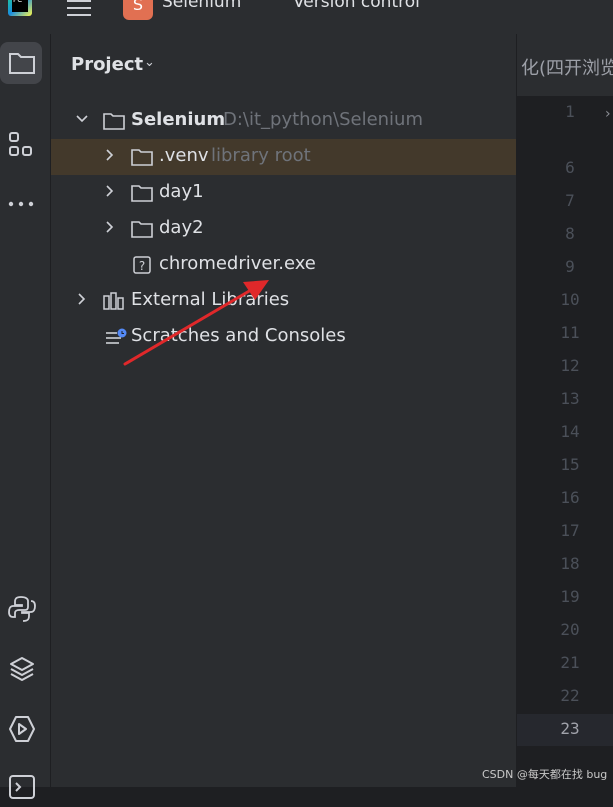 This screenshot has height=807, width=613. I want to click on pycharm-logo-icon: PC, so click(20, 8).